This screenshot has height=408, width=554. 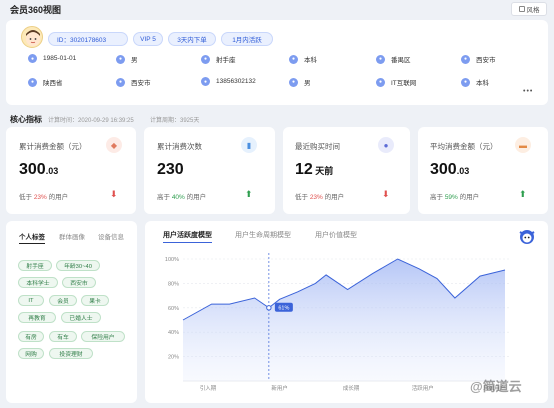 What do you see at coordinates (455, 197) in the screenshot?
I see `metric-foot: 高于 59% 的用户` at bounding box center [455, 197].